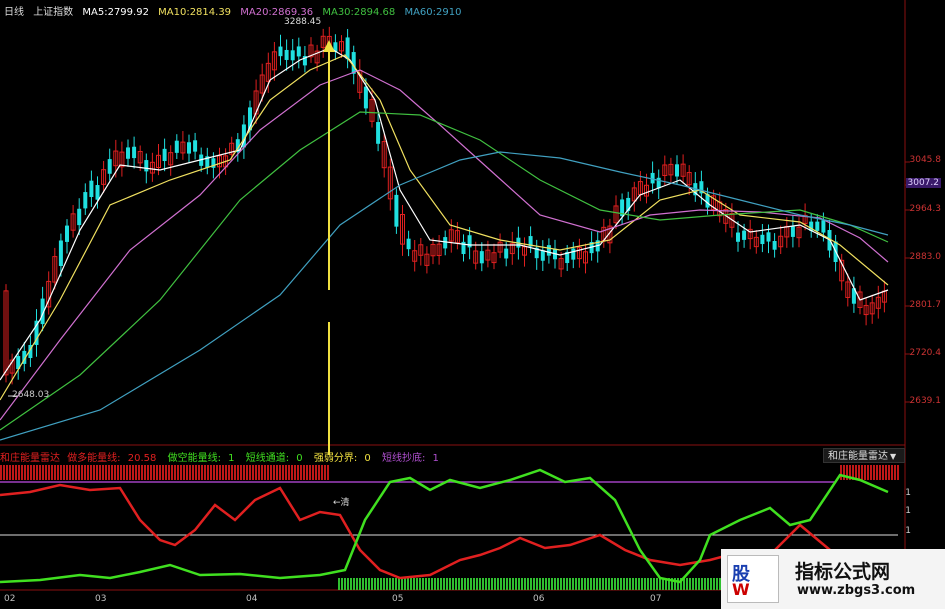 The width and height of the screenshot is (945, 609). Describe the element at coordinates (925, 160) in the screenshot. I see `price-tick: 3045.8` at that location.